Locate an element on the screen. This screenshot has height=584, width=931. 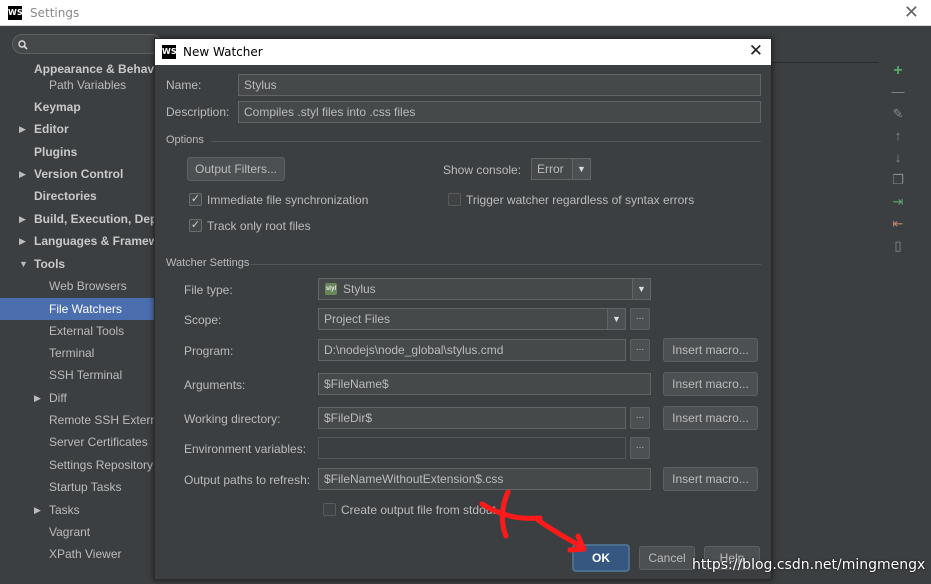
tree-item-version-control: ▶ Version Control is located at coordinates (78, 174).